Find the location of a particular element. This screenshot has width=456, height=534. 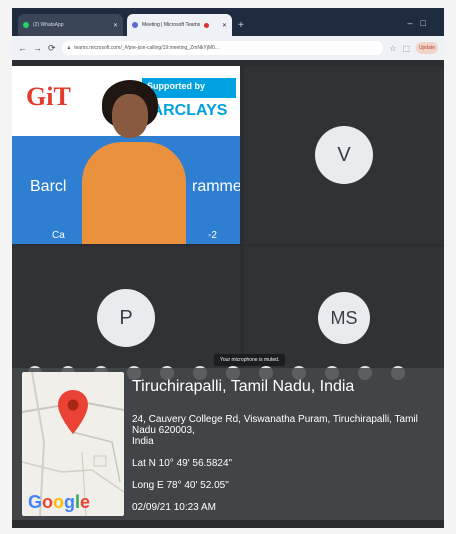

google-logo: Google is located at coordinates (59, 502).